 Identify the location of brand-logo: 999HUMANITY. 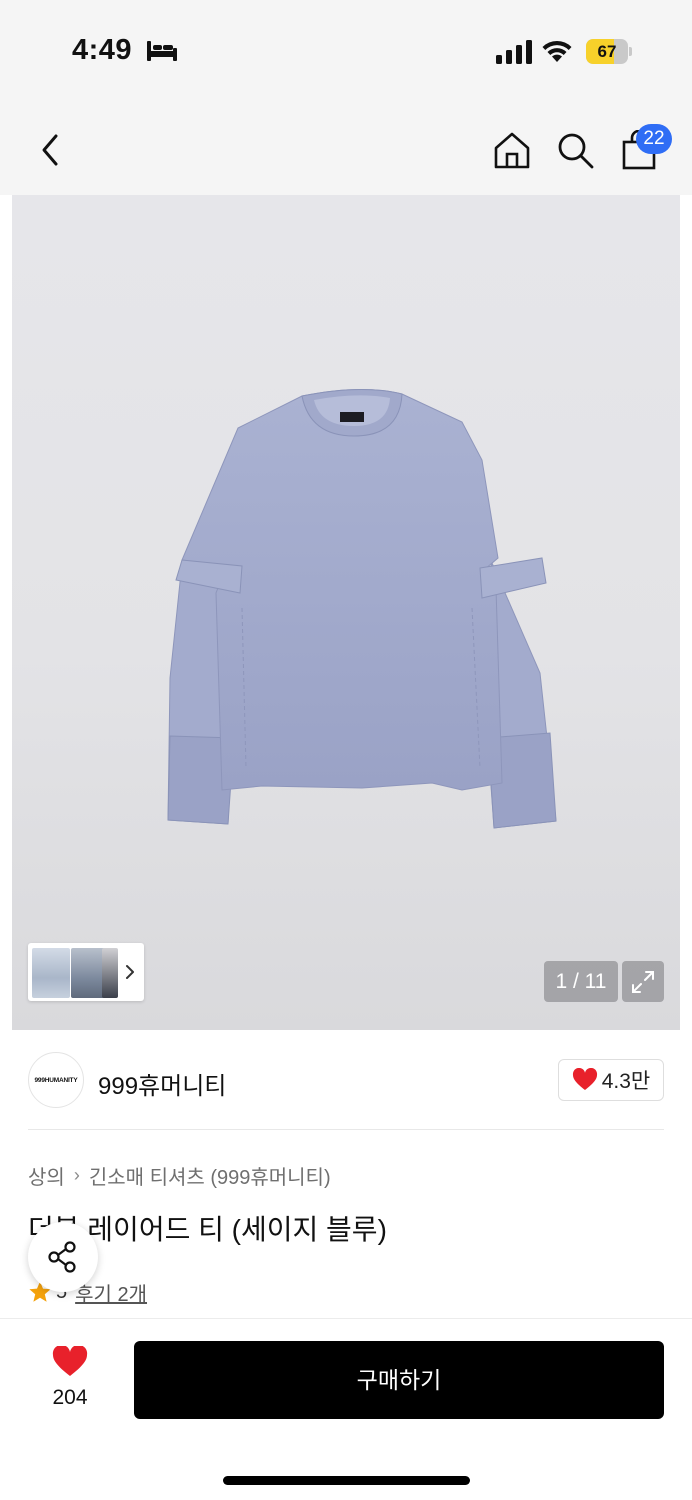
(56, 1080).